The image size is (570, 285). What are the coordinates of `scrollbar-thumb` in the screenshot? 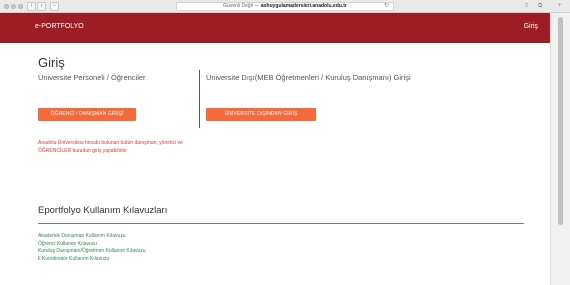 It's located at (560, 121).